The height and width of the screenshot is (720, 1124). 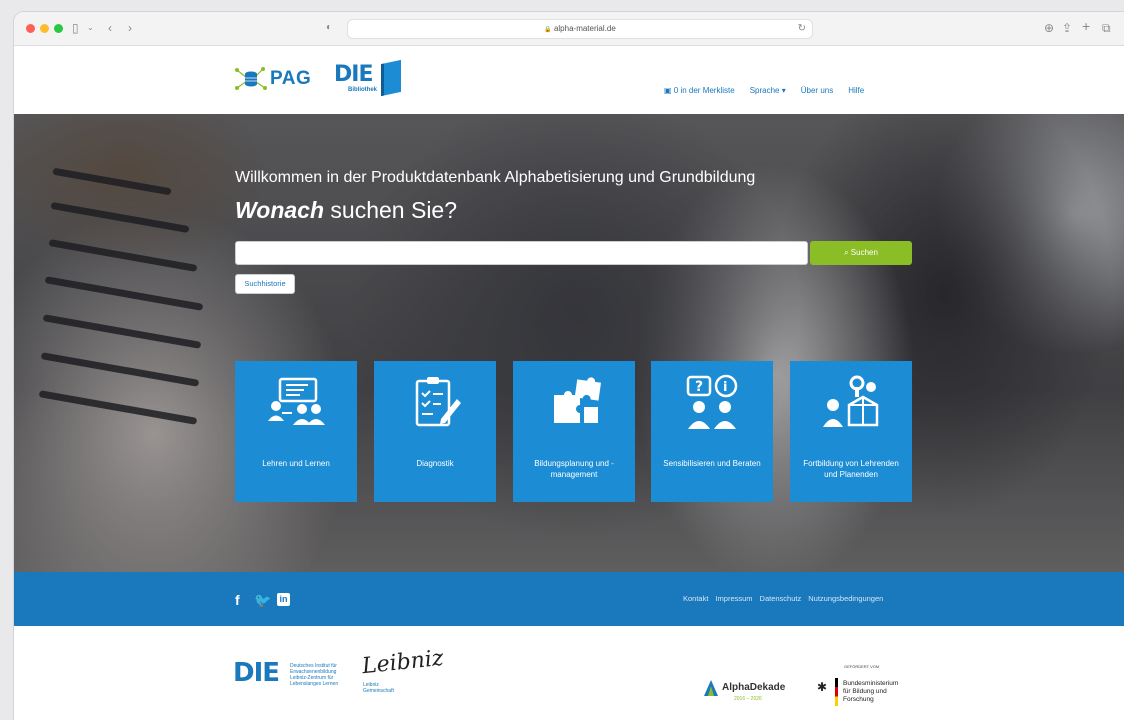 What do you see at coordinates (851, 469) in the screenshot?
I see `tile-label: Fortbildung von Lehrenden und Planenden` at bounding box center [851, 469].